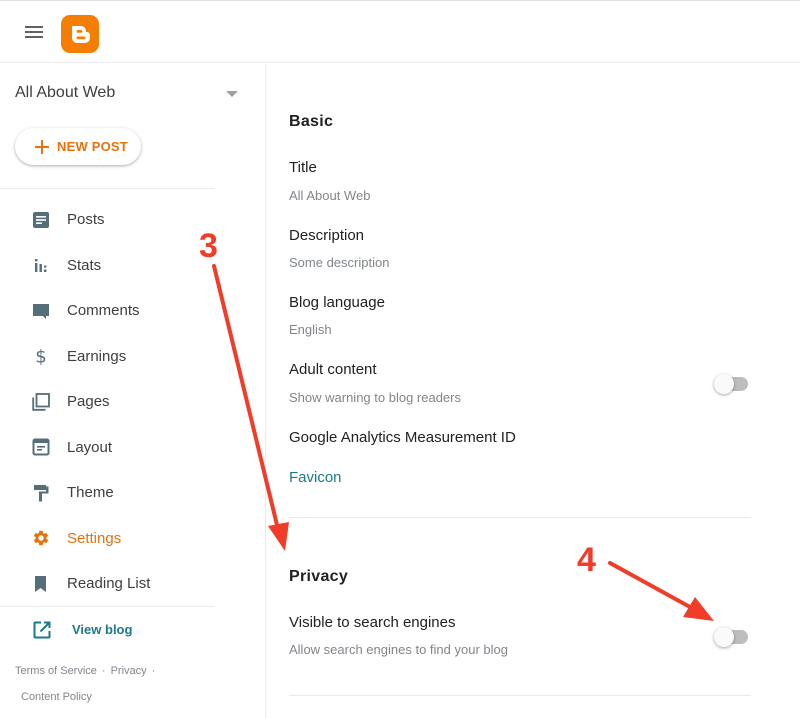  What do you see at coordinates (94, 538) in the screenshot?
I see `sidebar-item-label: Settings` at bounding box center [94, 538].